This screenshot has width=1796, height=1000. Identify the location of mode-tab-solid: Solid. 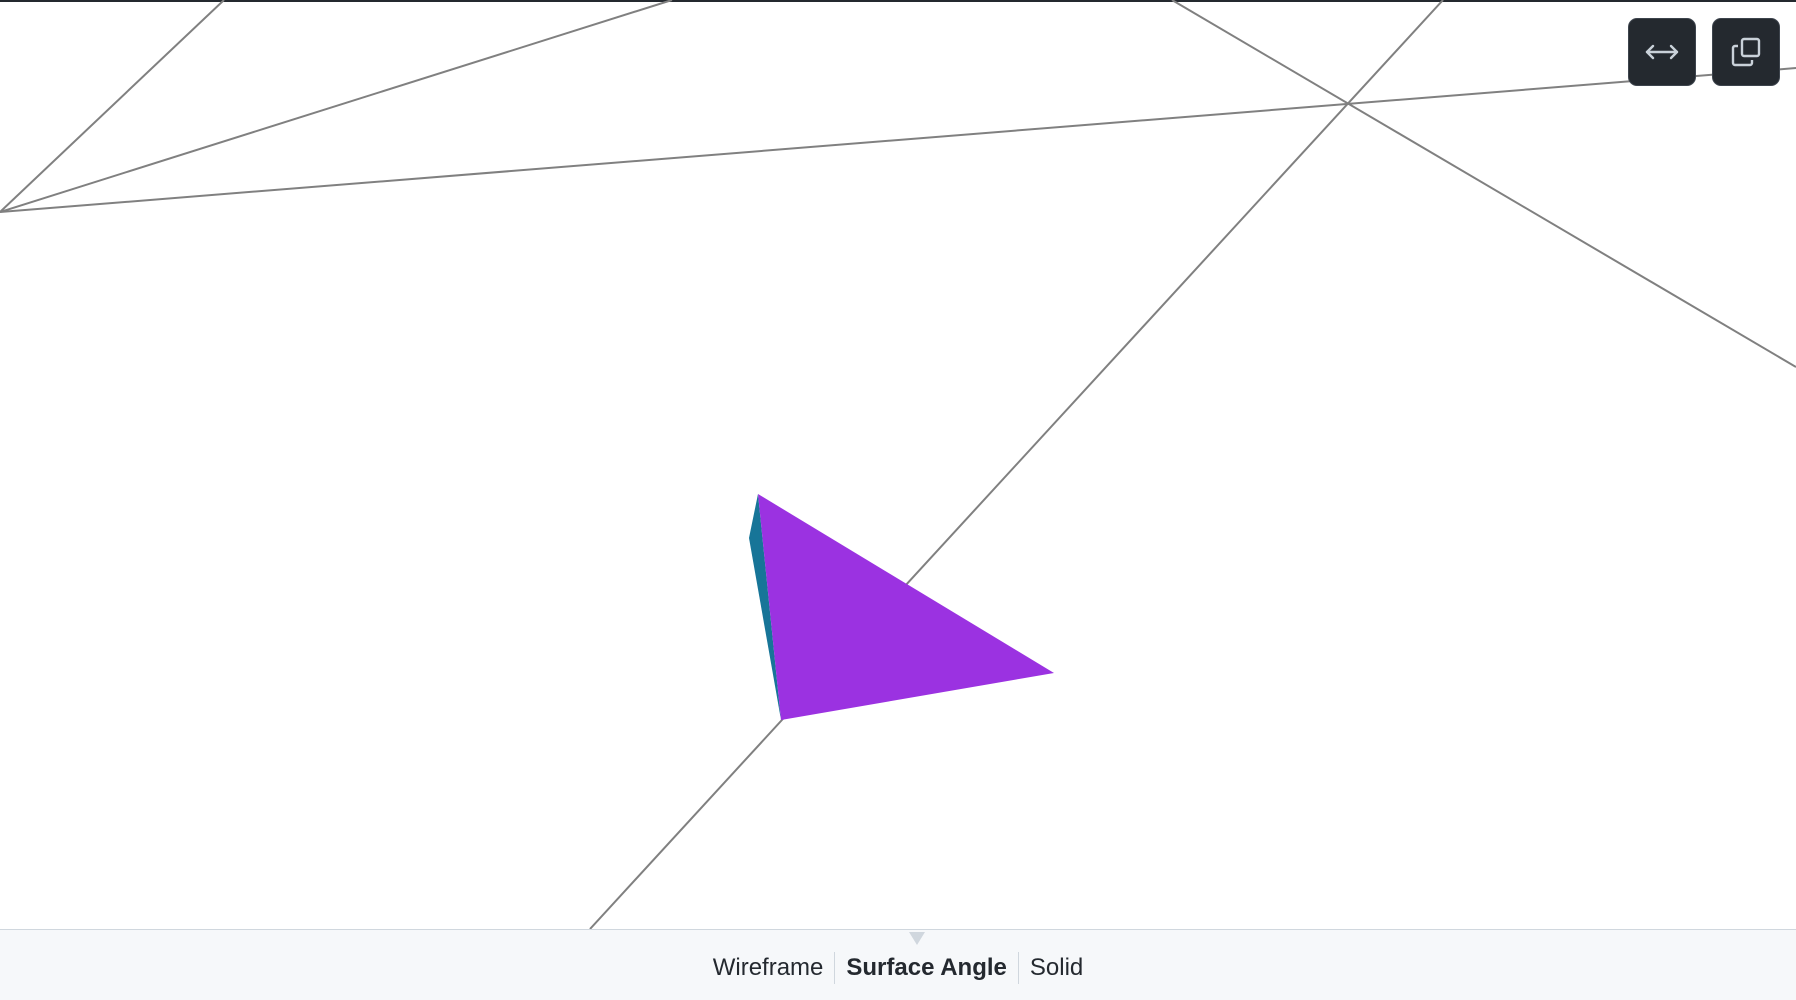
(1056, 968).